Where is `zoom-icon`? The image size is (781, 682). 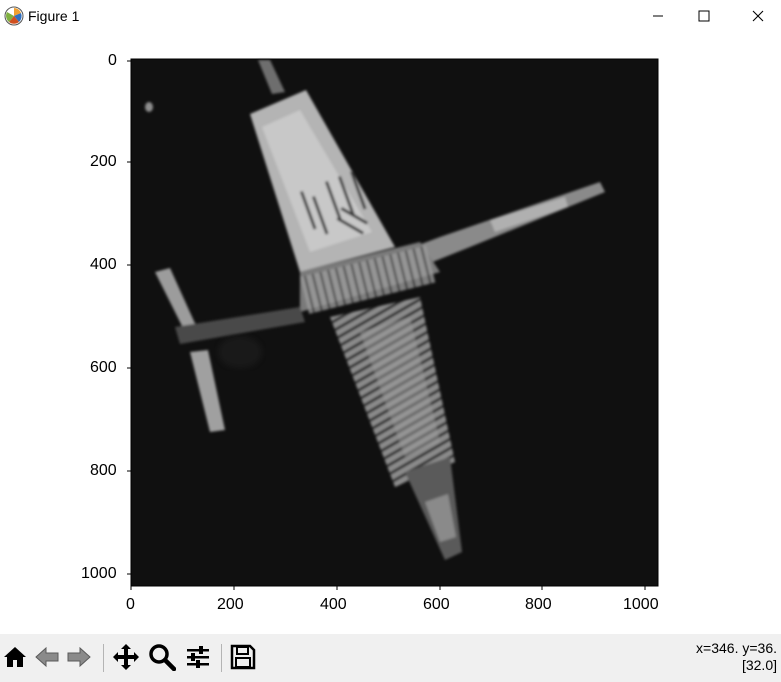 zoom-icon is located at coordinates (162, 657).